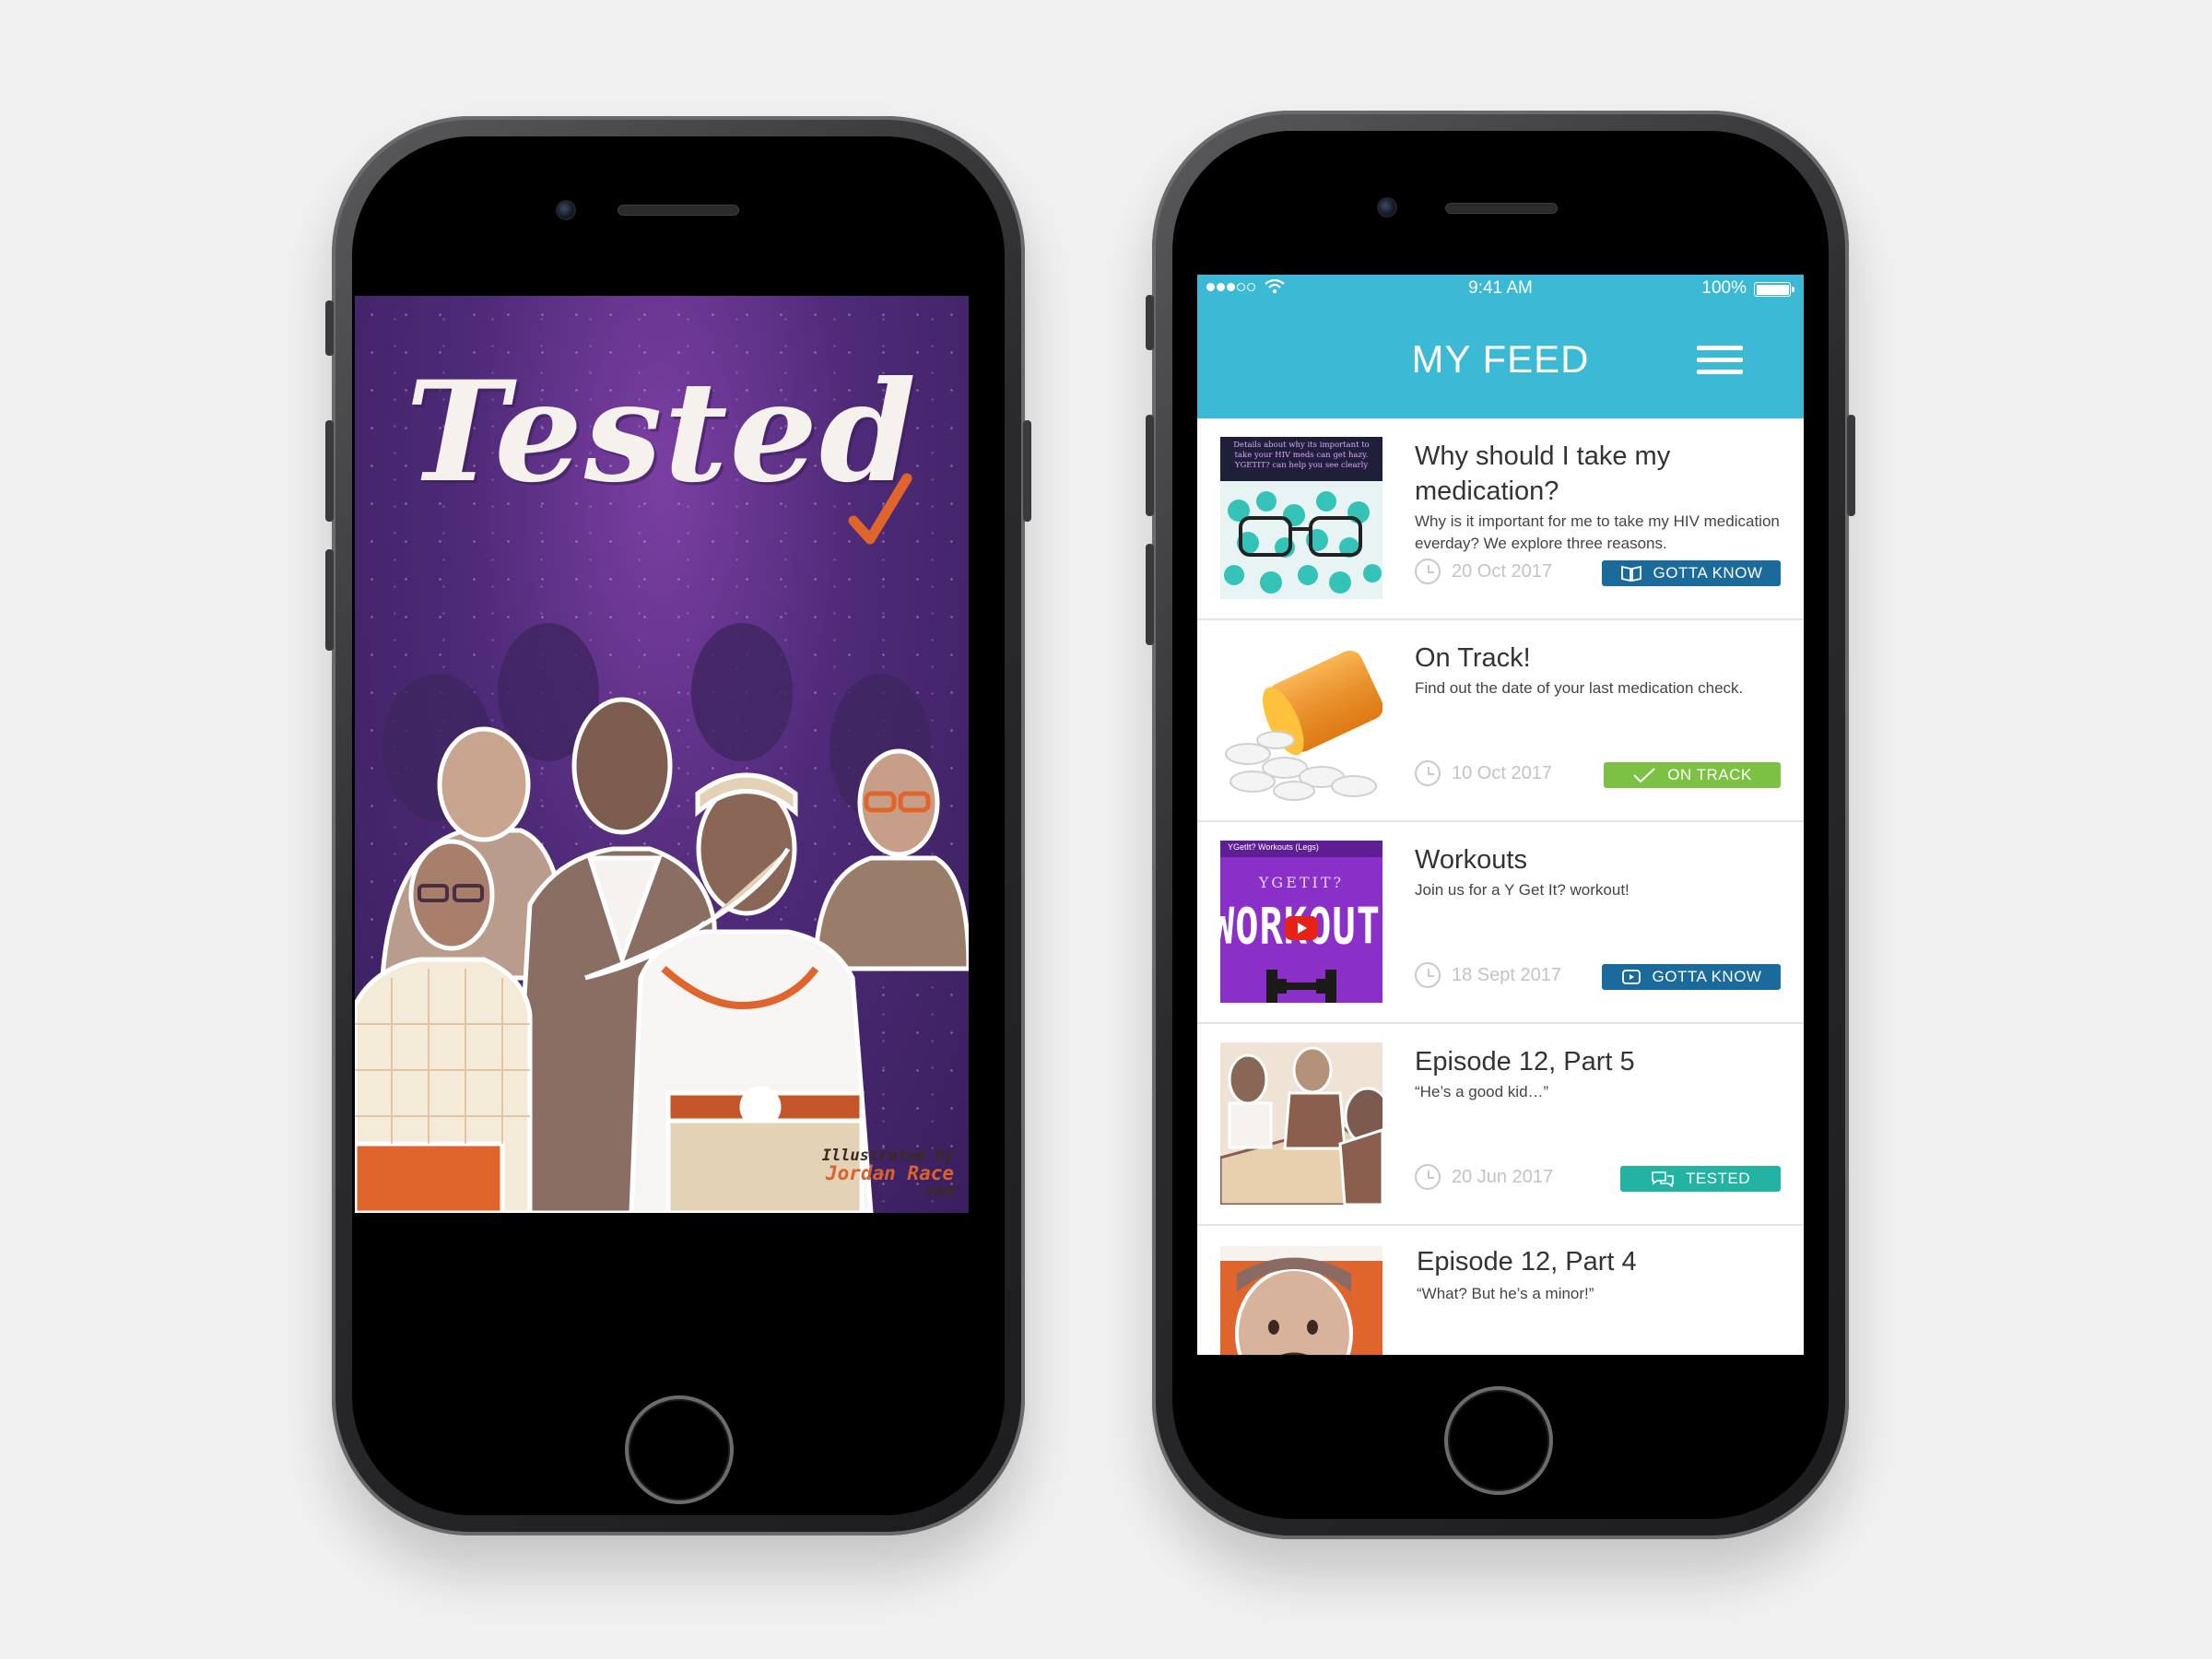  I want to click on feed-item-date: 18 Sept 2017, so click(1488, 975).